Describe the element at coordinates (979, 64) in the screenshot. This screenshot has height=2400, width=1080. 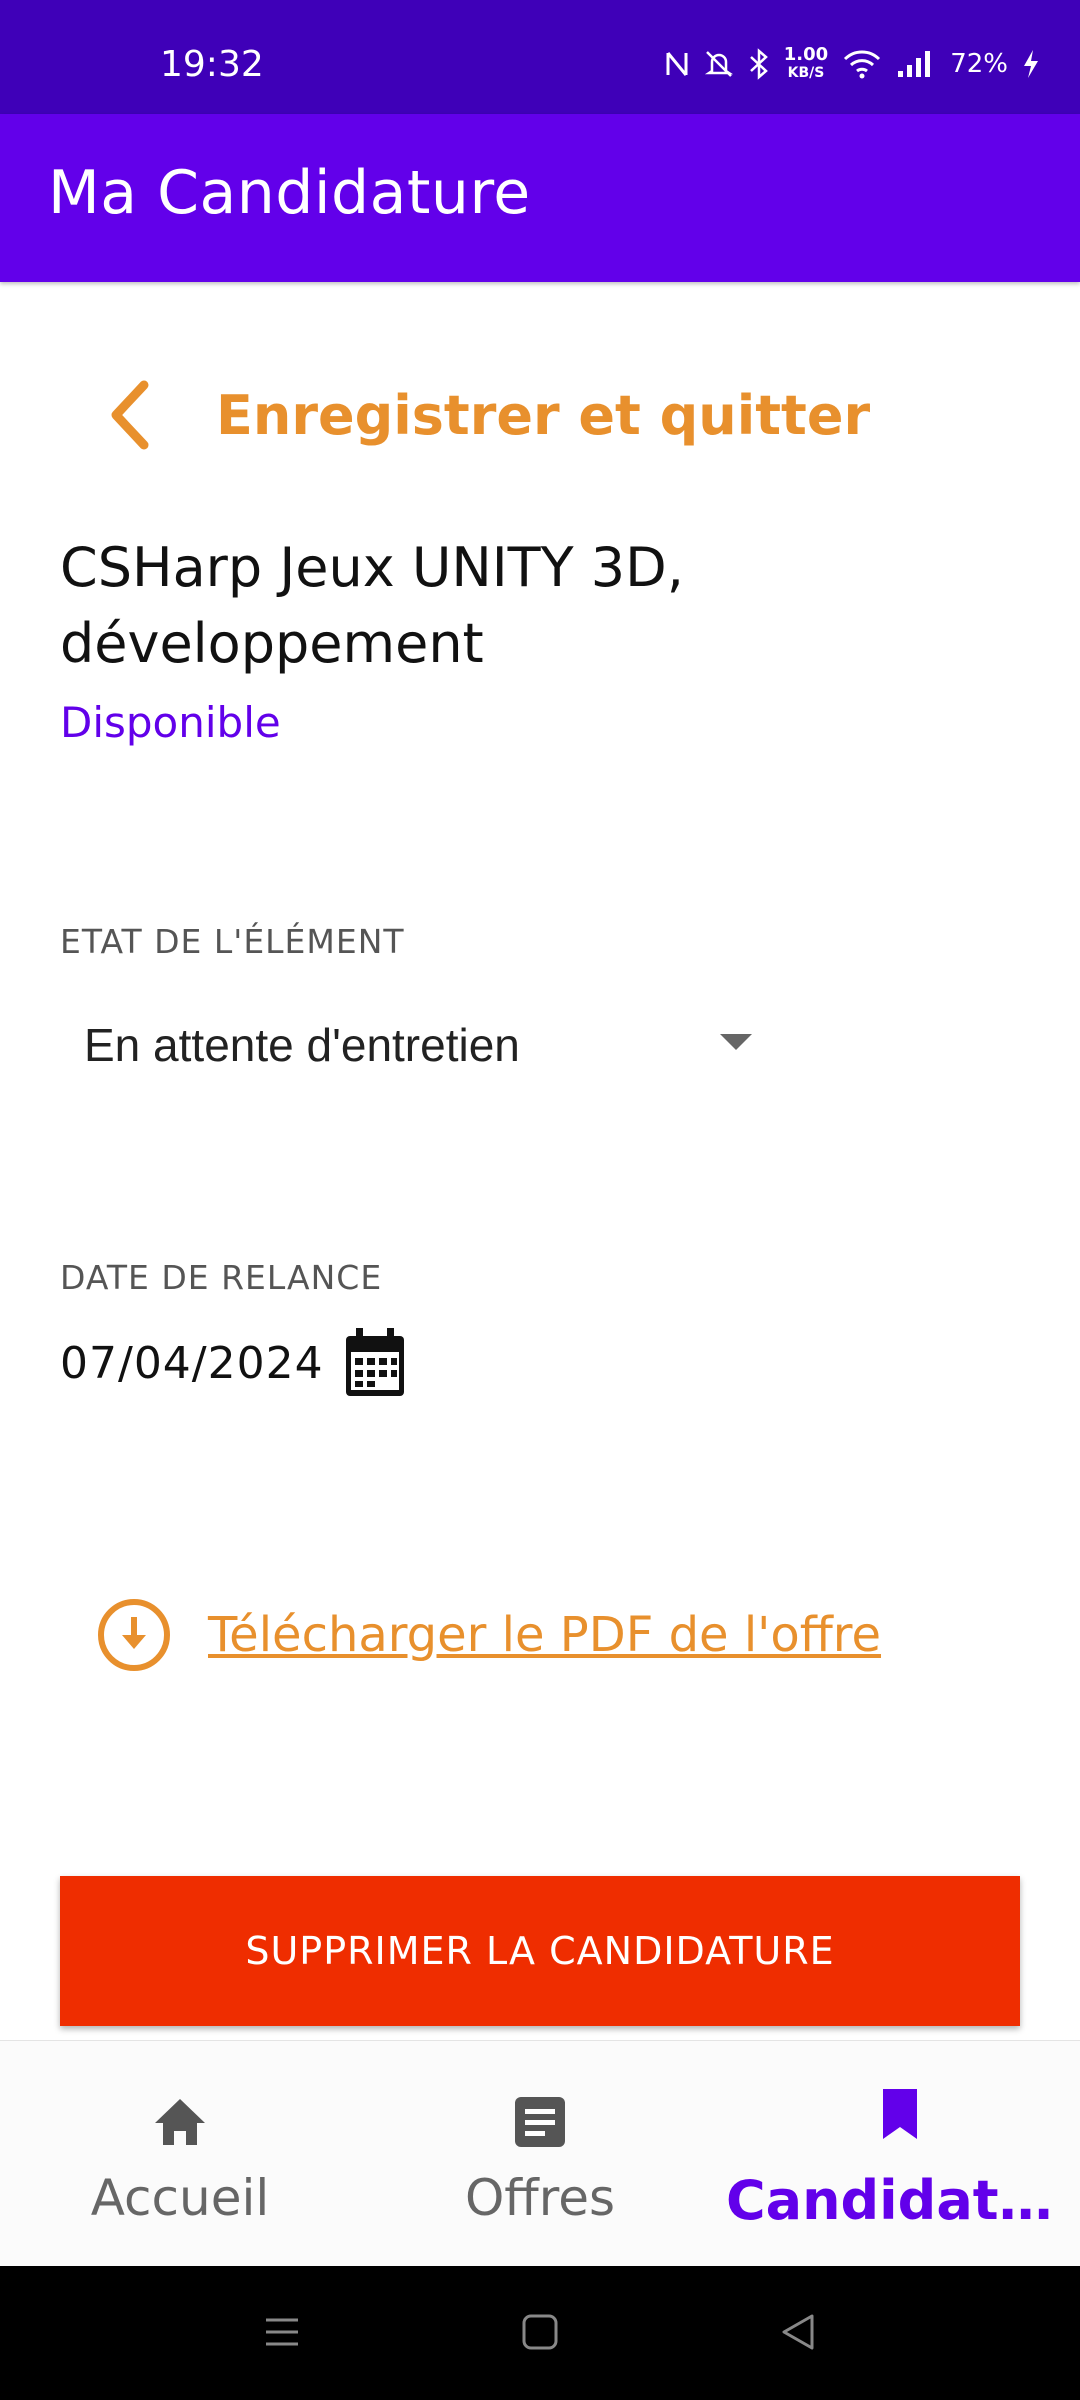
I see `battery-percent: 72%` at that location.